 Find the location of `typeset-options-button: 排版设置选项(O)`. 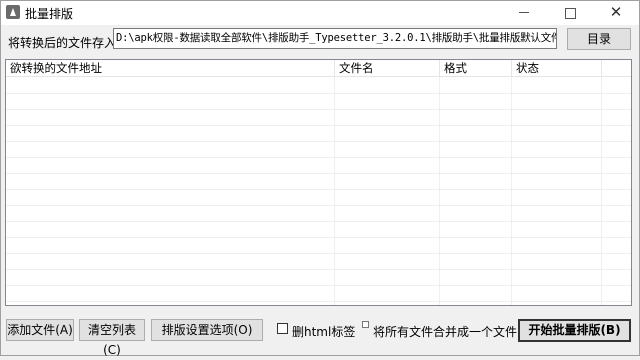

typeset-options-button: 排版设置选项(O) is located at coordinates (207, 330).